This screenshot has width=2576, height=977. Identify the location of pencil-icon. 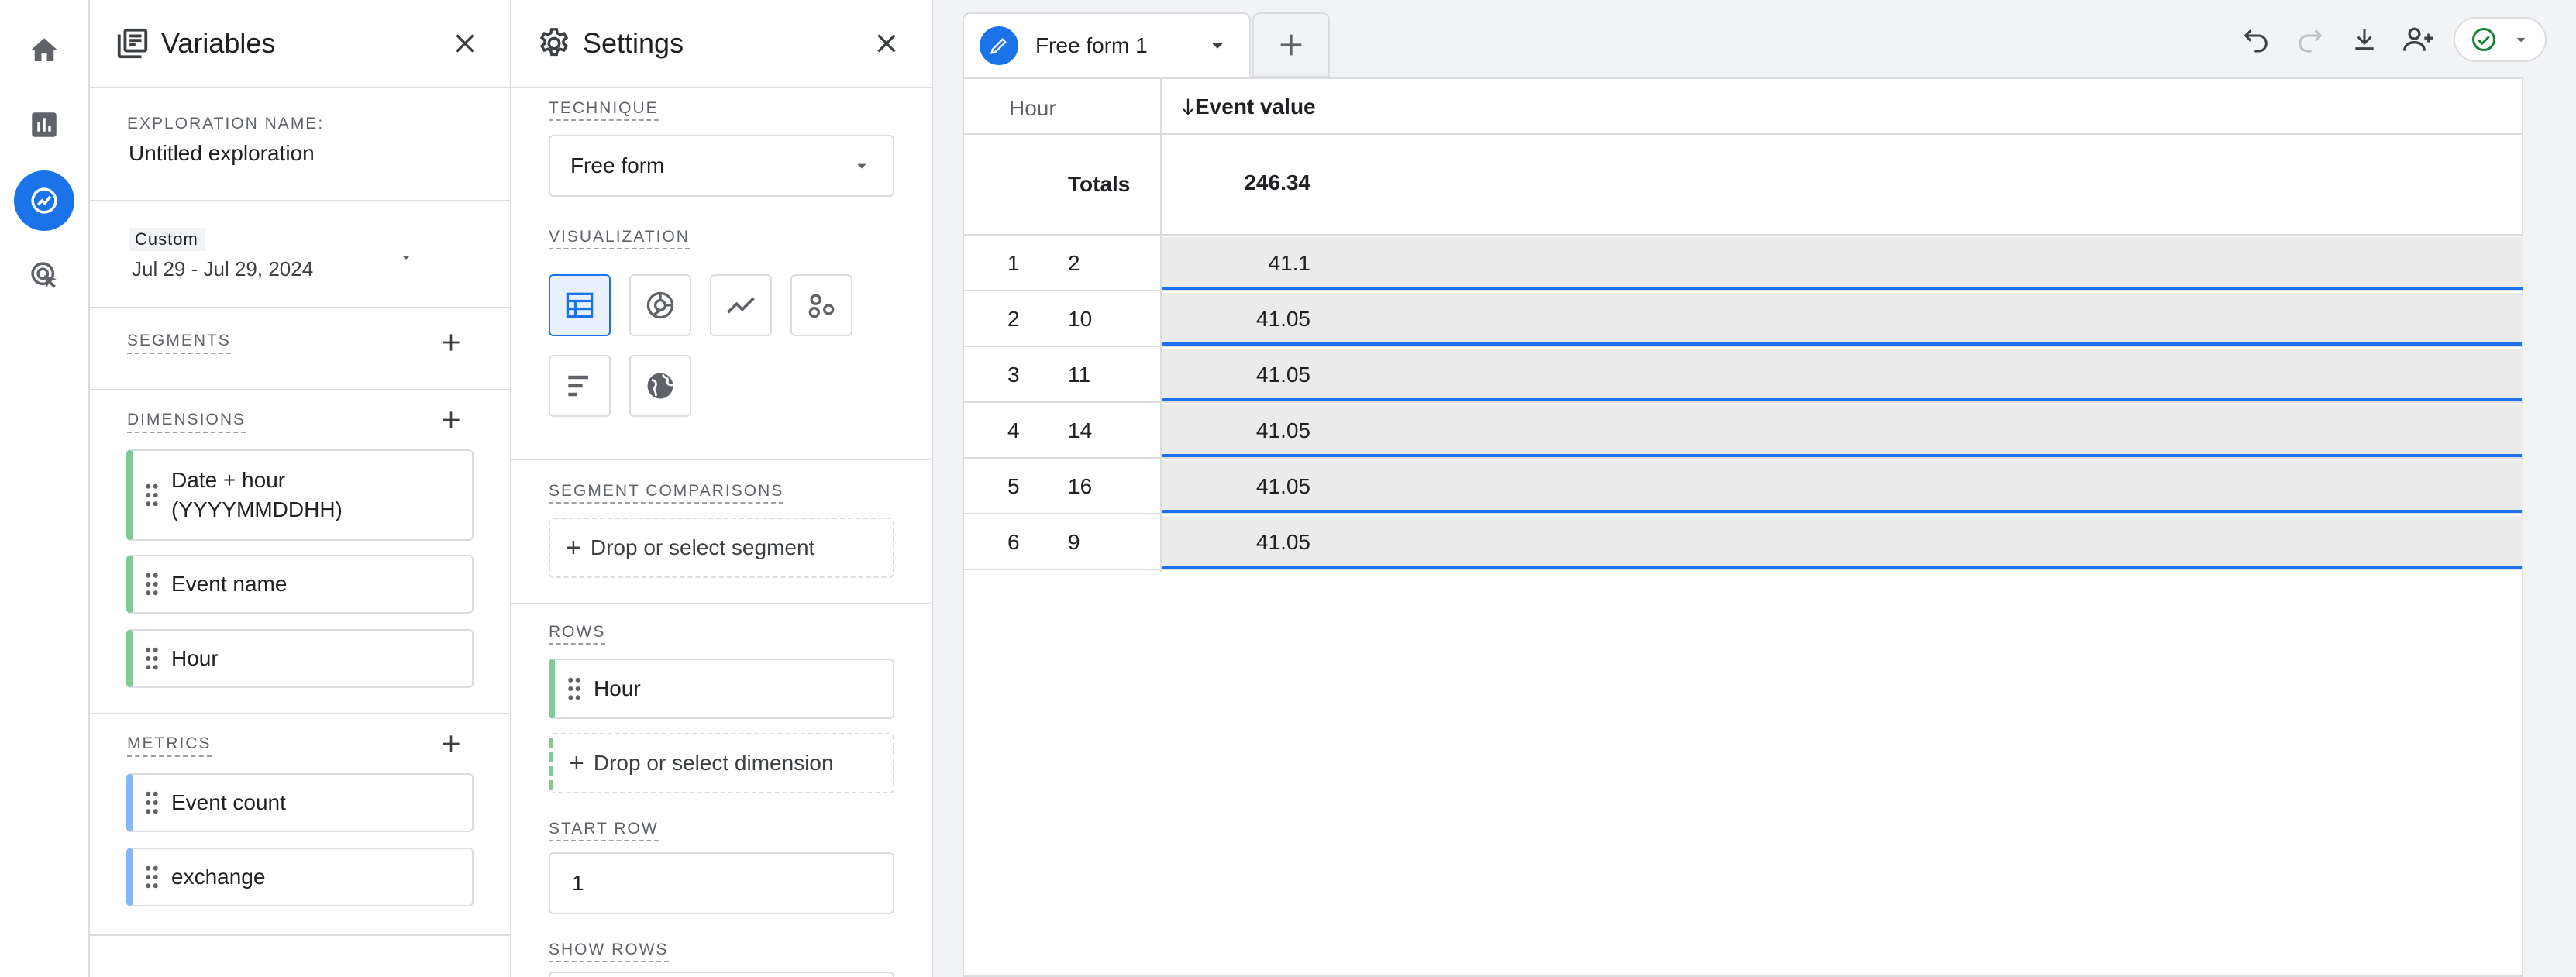
(998, 46).